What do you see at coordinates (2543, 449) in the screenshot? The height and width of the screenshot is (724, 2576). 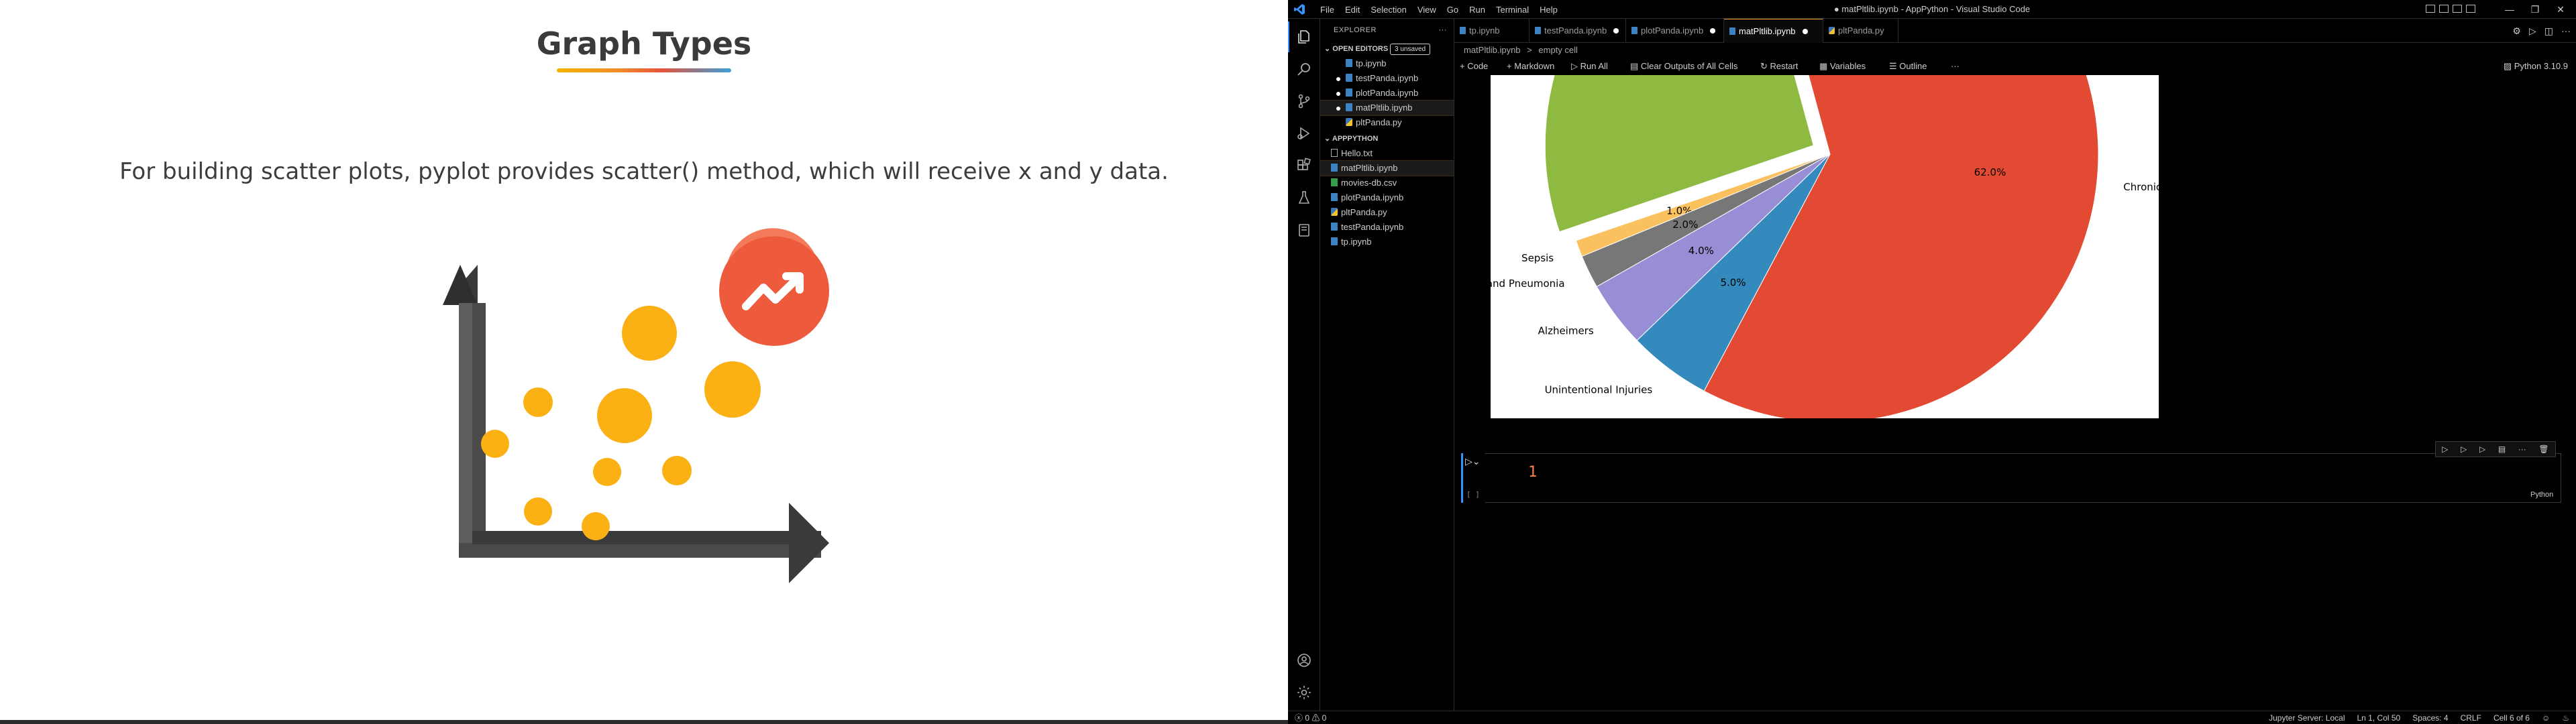 I see `delete-cell-icon: 🗑` at bounding box center [2543, 449].